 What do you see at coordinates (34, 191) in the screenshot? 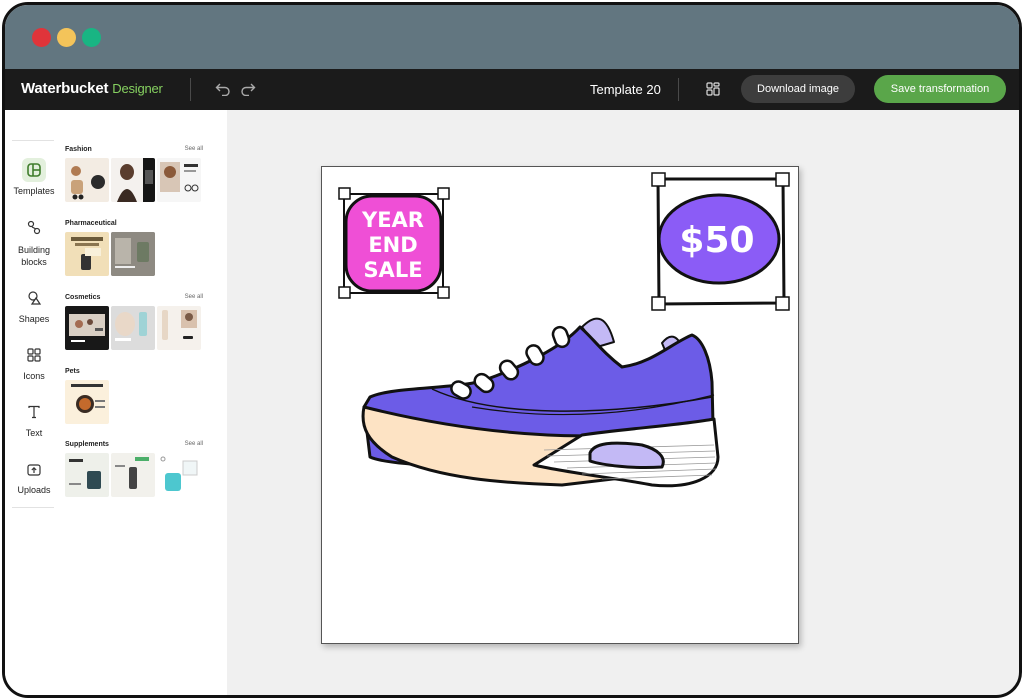
I see `tool-label: Templates` at bounding box center [34, 191].